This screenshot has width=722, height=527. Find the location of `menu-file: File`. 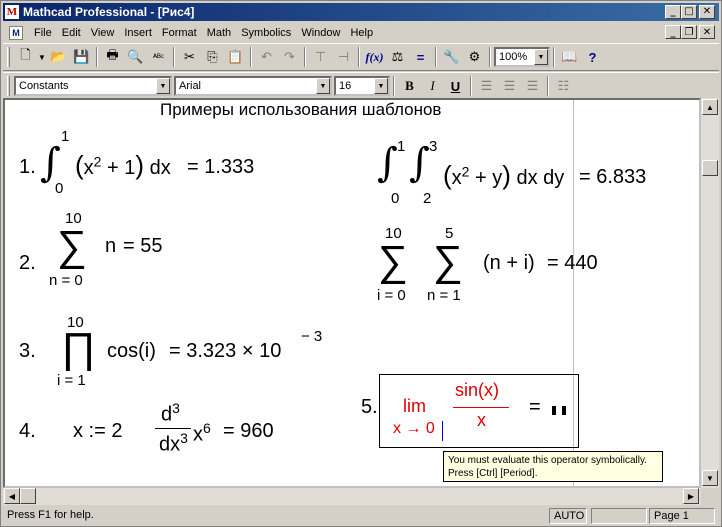

menu-file: File is located at coordinates (43, 33).